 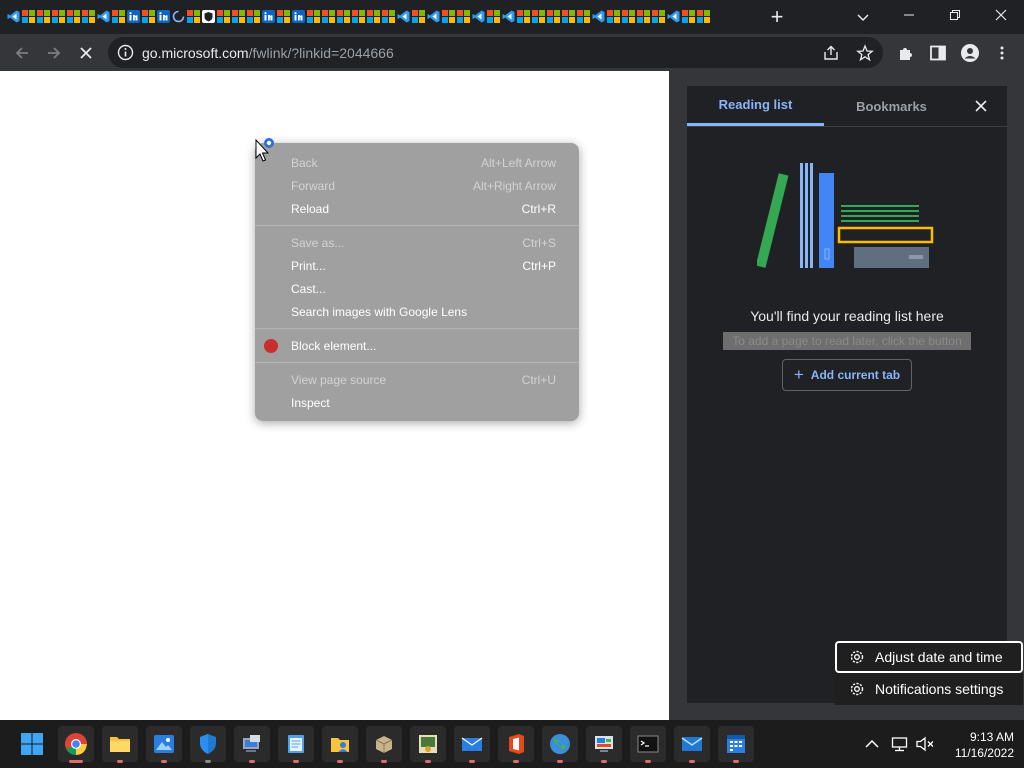 I want to click on extensions-puzzle-icon, so click(x=906, y=53).